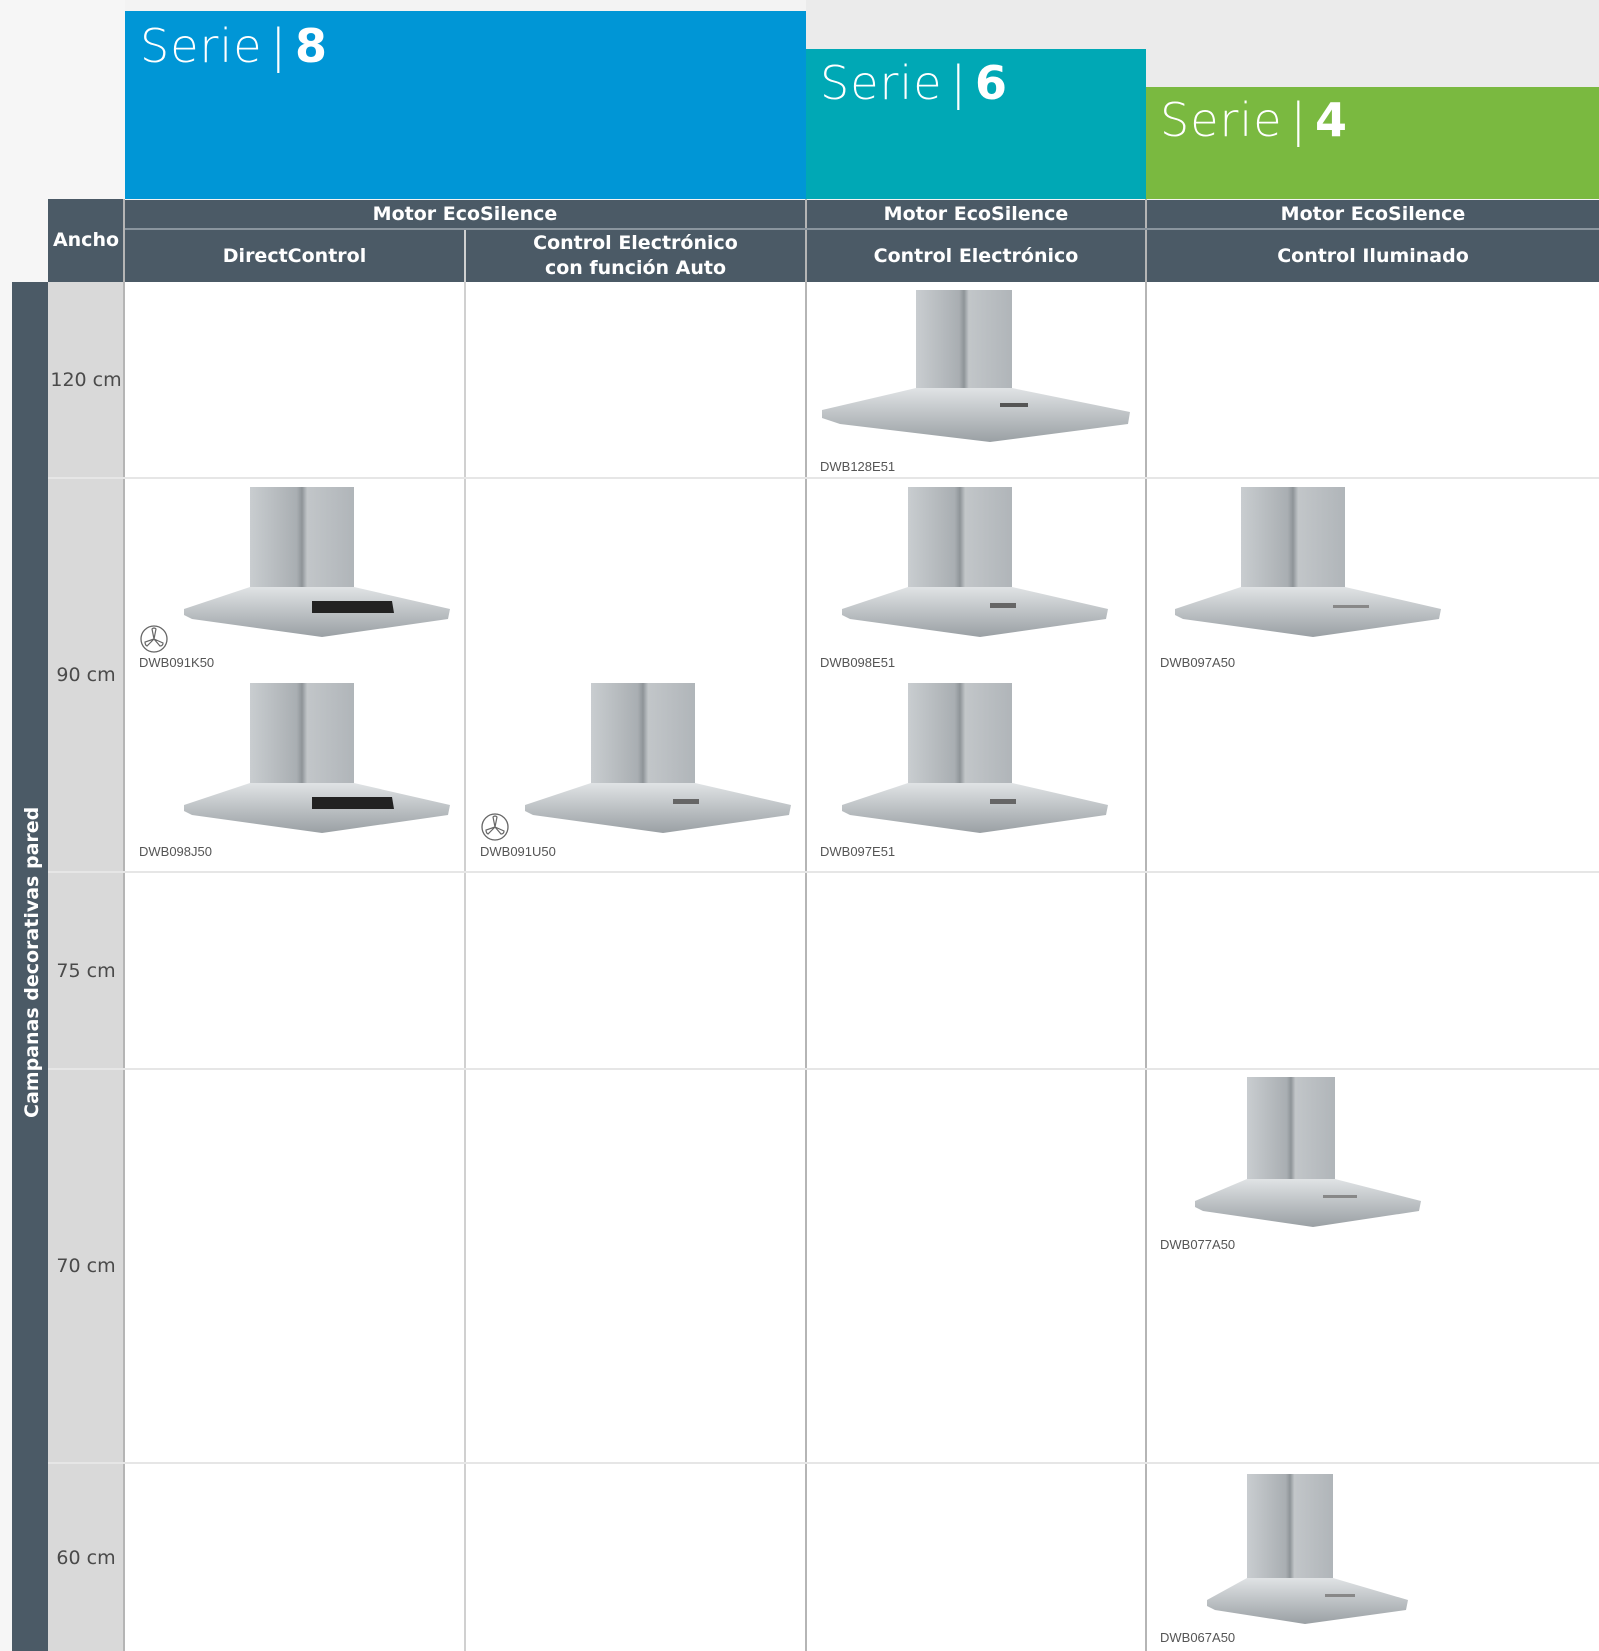 This screenshot has height=1651, width=1599. What do you see at coordinates (465, 214) in the screenshot?
I see `motor-header-serie-8: Motor EcoSilence` at bounding box center [465, 214].